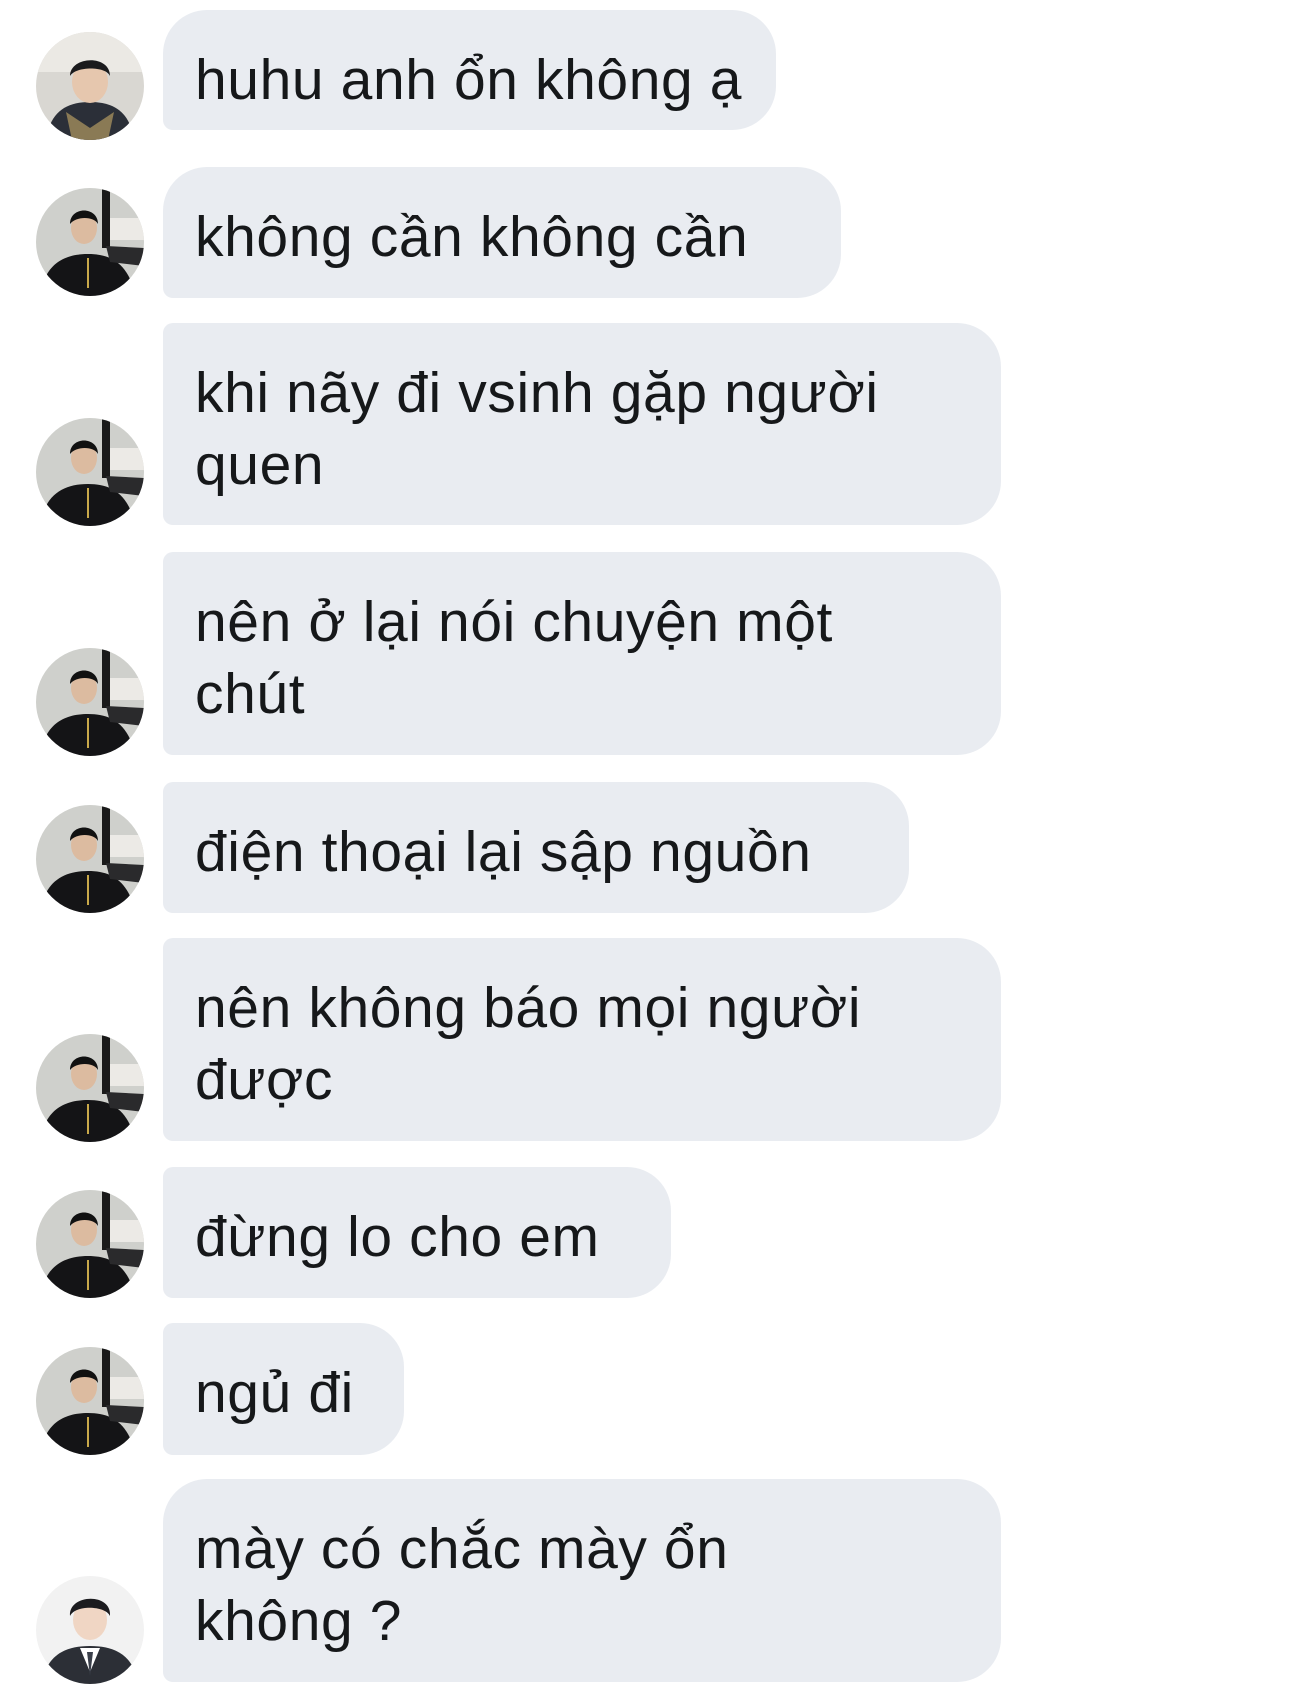 This screenshot has height=1696, width=1290. Describe the element at coordinates (582, 424) in the screenshot. I see `message-bubble: khi nãy đi vsinh gặp người quen` at that location.